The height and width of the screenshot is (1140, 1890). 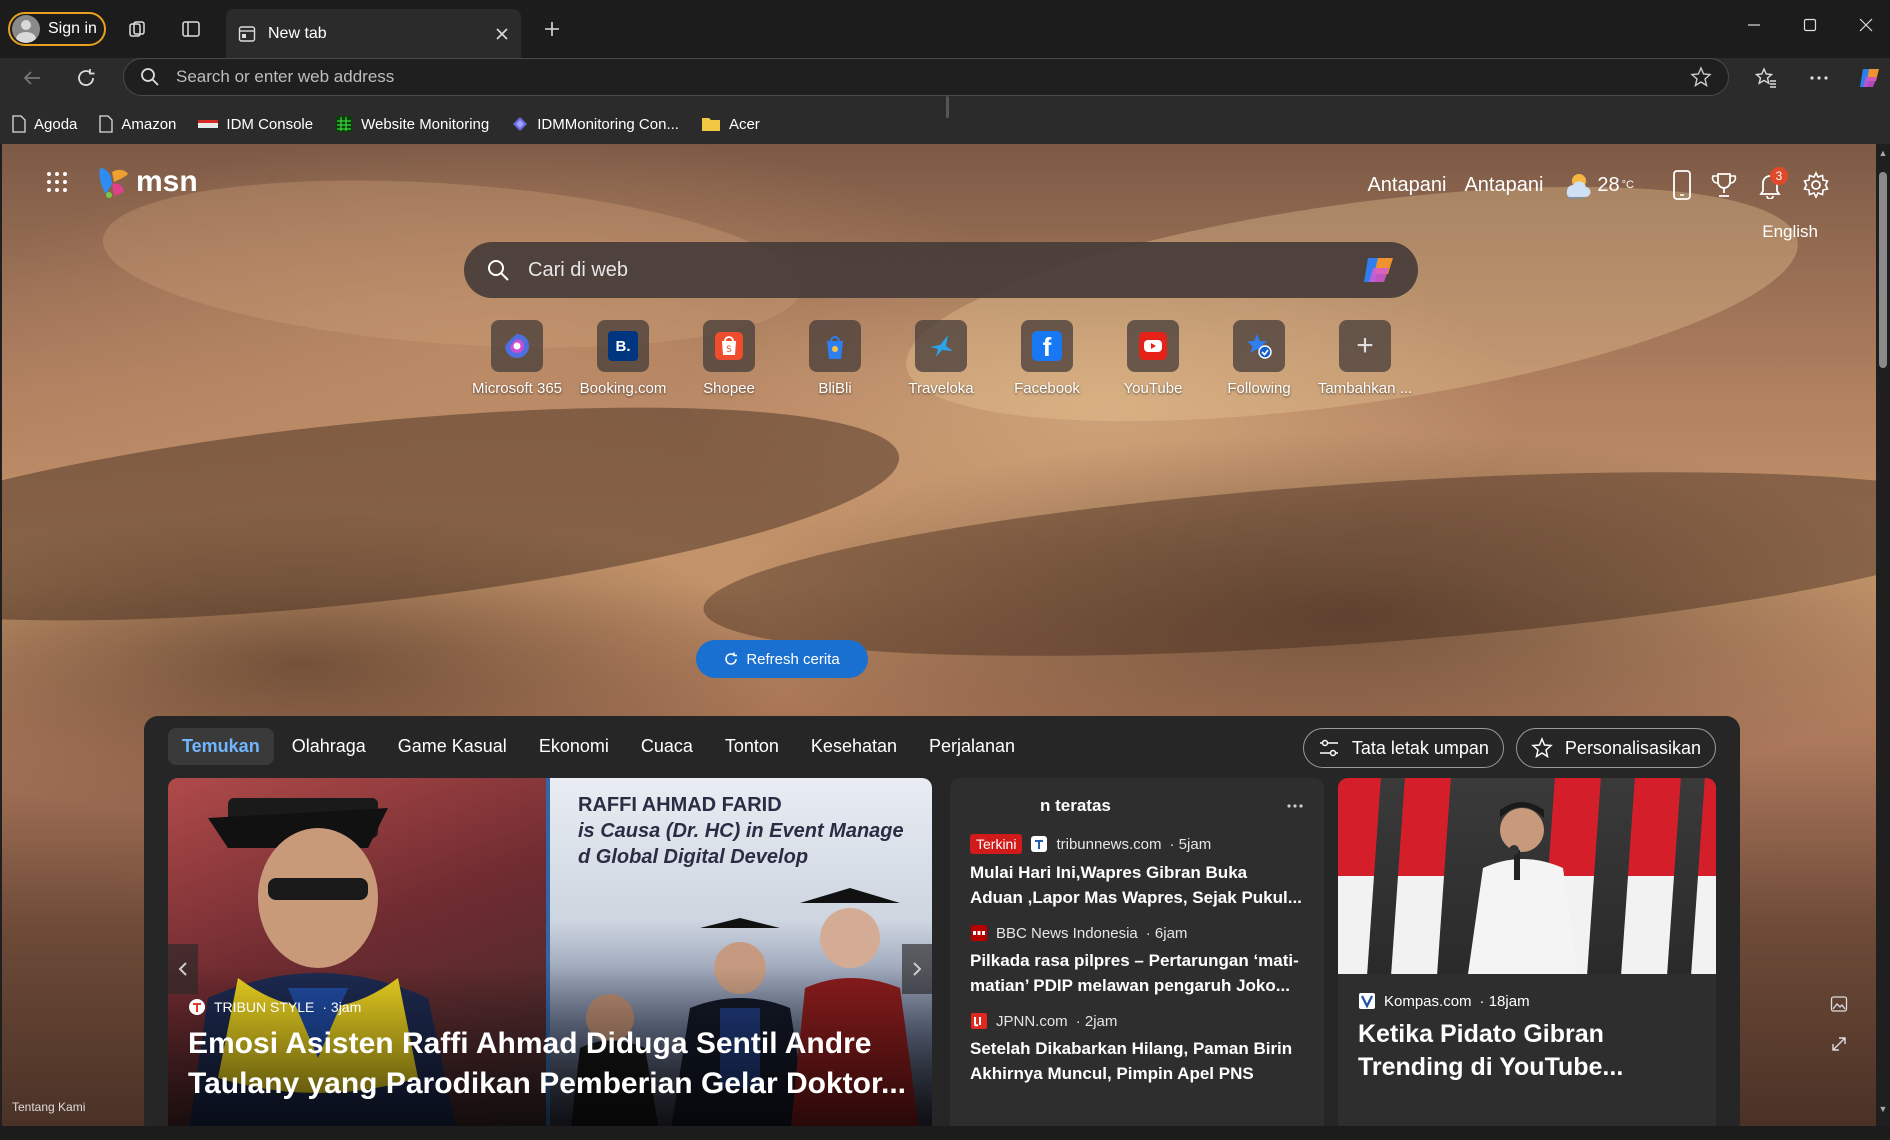 I want to click on folder-icon, so click(x=711, y=124).